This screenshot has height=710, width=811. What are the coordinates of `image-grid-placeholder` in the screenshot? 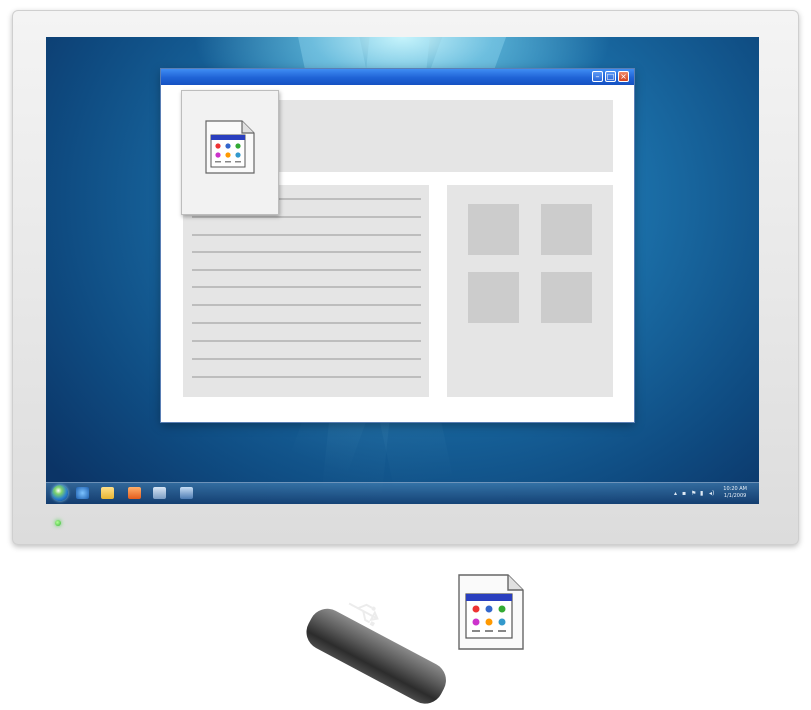 It's located at (530, 291).